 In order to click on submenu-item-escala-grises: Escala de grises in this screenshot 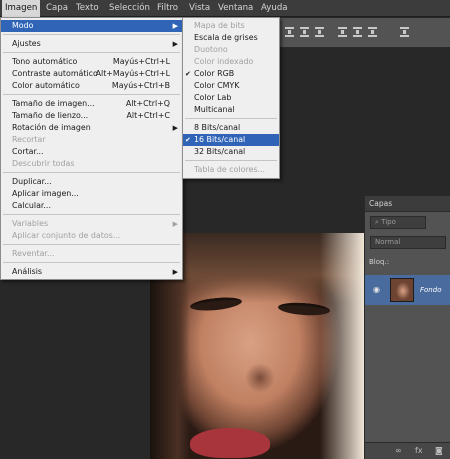, I will do `click(231, 38)`.